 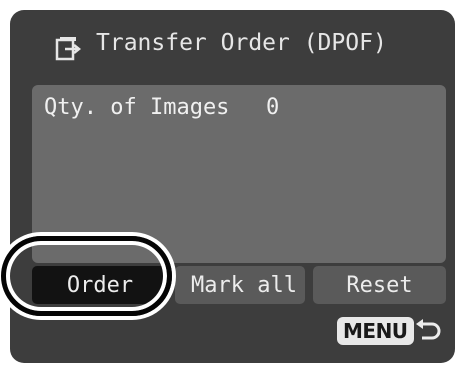 I want to click on mark-all-button: Mark all, so click(x=240, y=285).